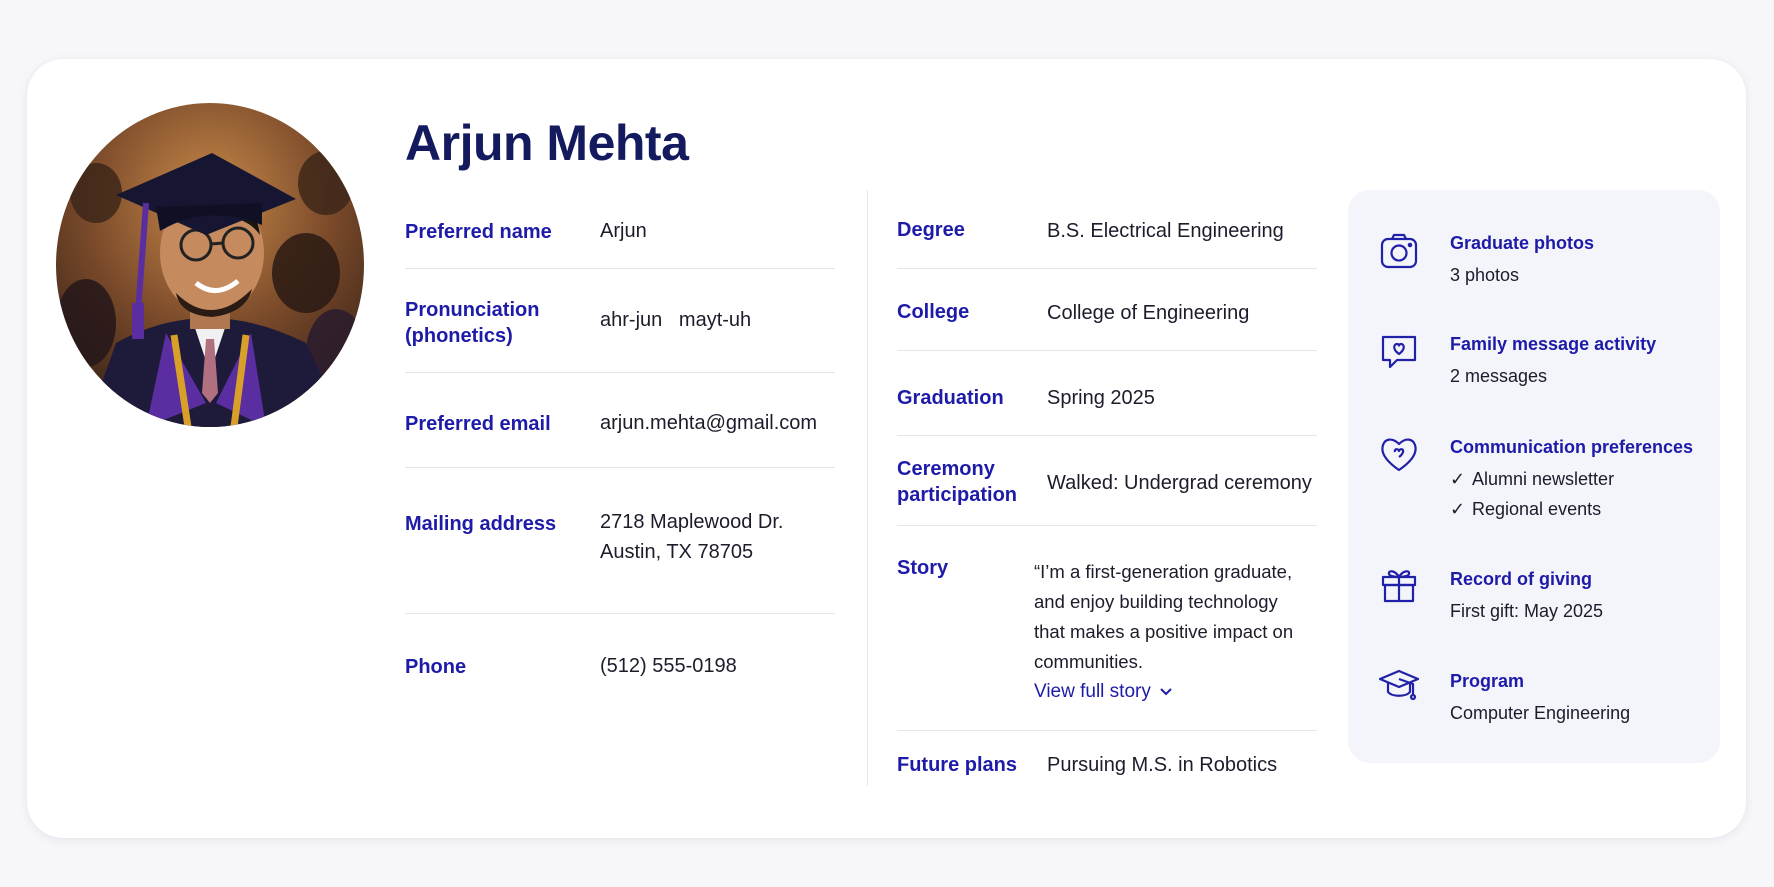 Image resolution: width=1774 pixels, height=887 pixels. What do you see at coordinates (708, 423) in the screenshot?
I see `email-value: arjun.mehta@gmail.com` at bounding box center [708, 423].